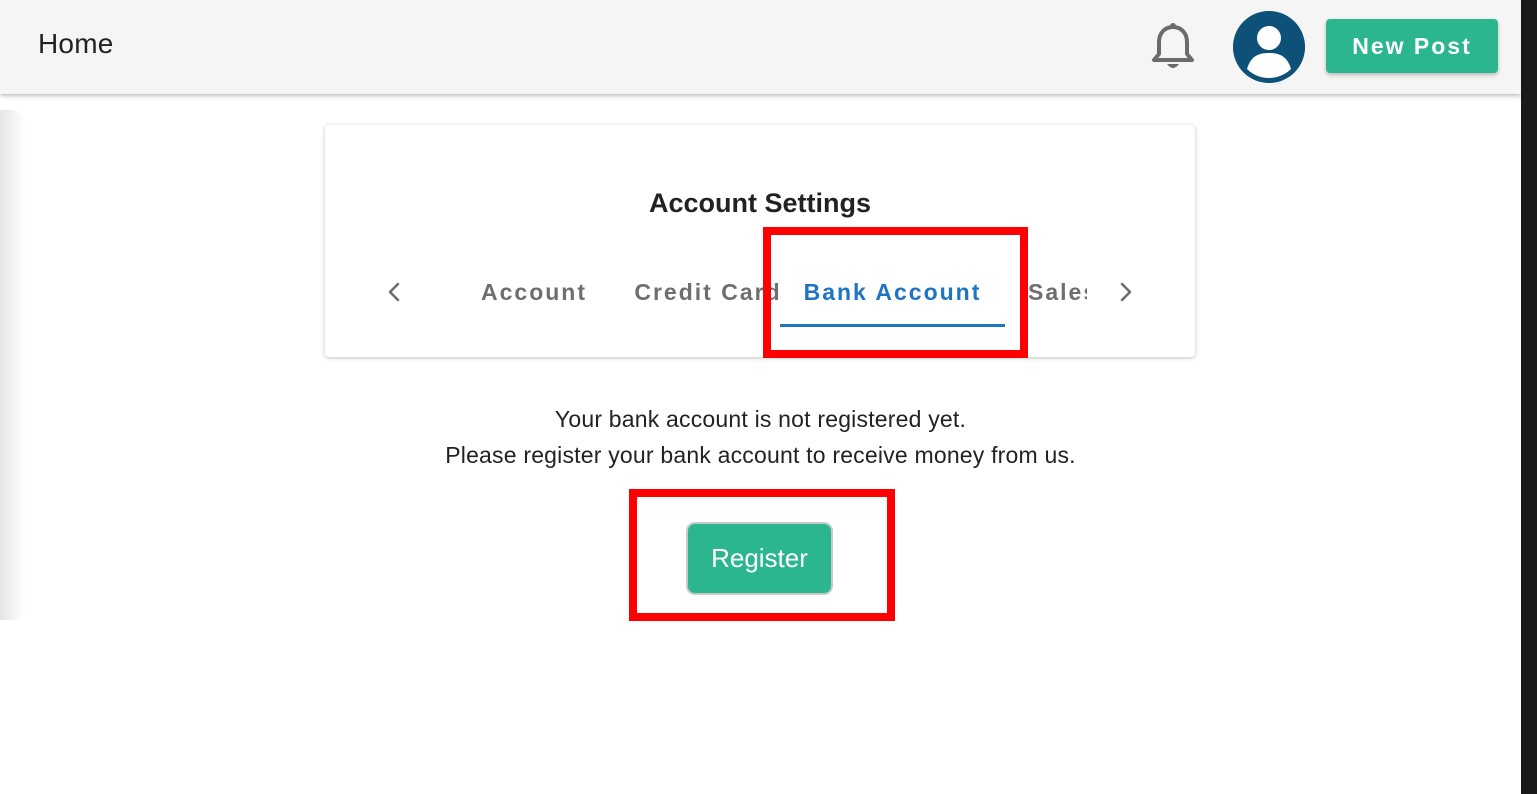 The width and height of the screenshot is (1537, 794). What do you see at coordinates (1412, 46) in the screenshot?
I see `new-post-button: New Post` at bounding box center [1412, 46].